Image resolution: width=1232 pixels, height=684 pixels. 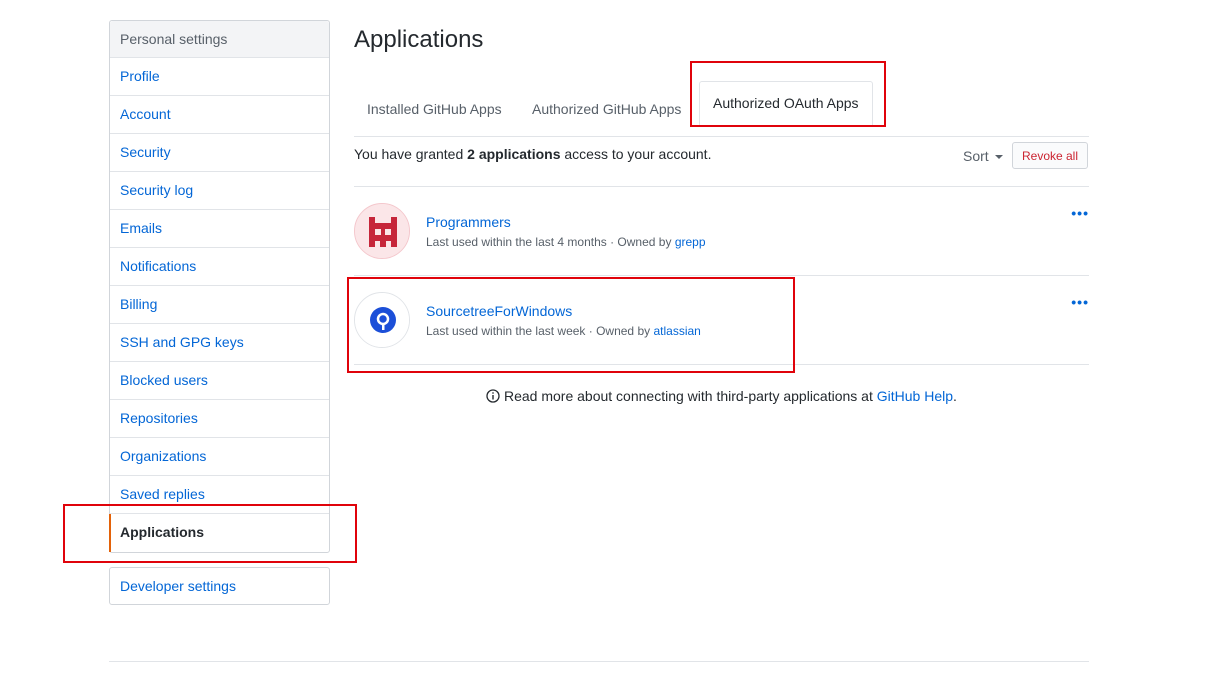 I want to click on app-name-link: SourcetreeForWindows, so click(x=499, y=311).